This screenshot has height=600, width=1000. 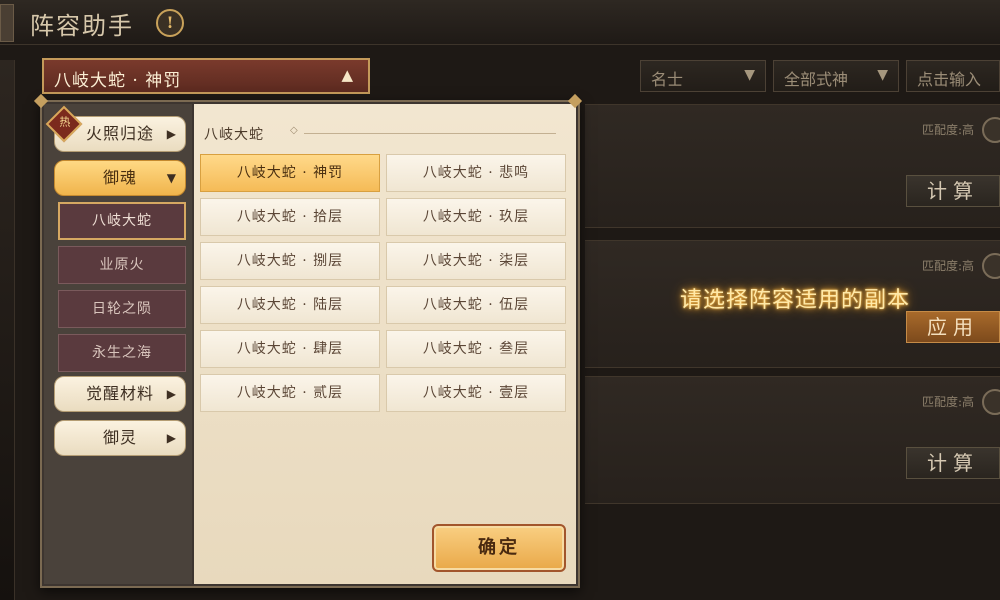 I want to click on shikigami-scope-filter: 全部式神 ▼, so click(x=836, y=76).